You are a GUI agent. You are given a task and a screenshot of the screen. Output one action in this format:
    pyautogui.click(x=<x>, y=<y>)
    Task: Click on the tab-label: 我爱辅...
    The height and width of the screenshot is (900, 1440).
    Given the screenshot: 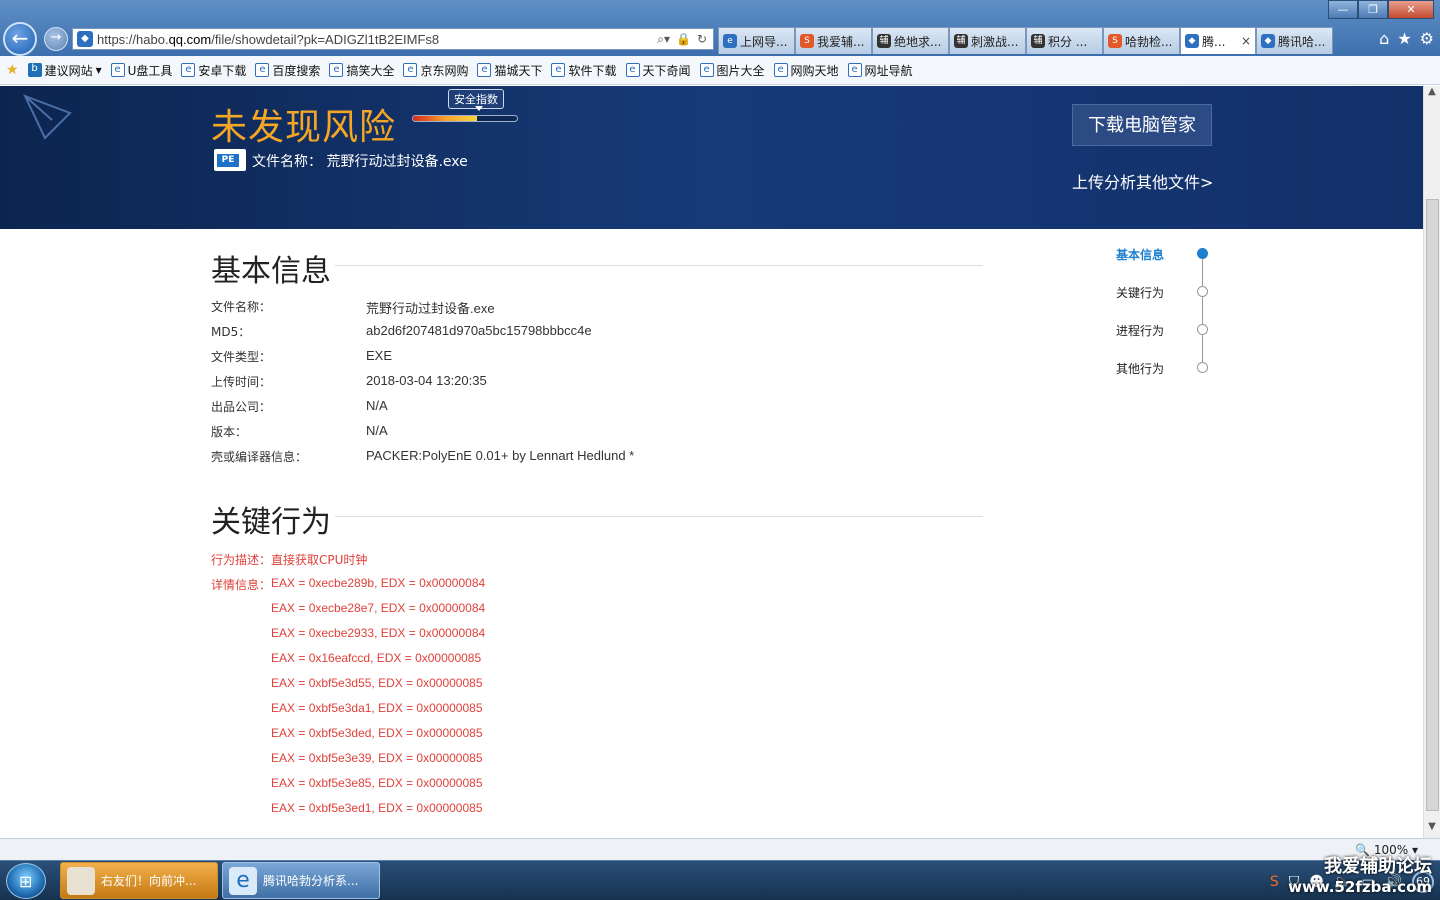 What is the action you would take?
    pyautogui.click(x=841, y=41)
    